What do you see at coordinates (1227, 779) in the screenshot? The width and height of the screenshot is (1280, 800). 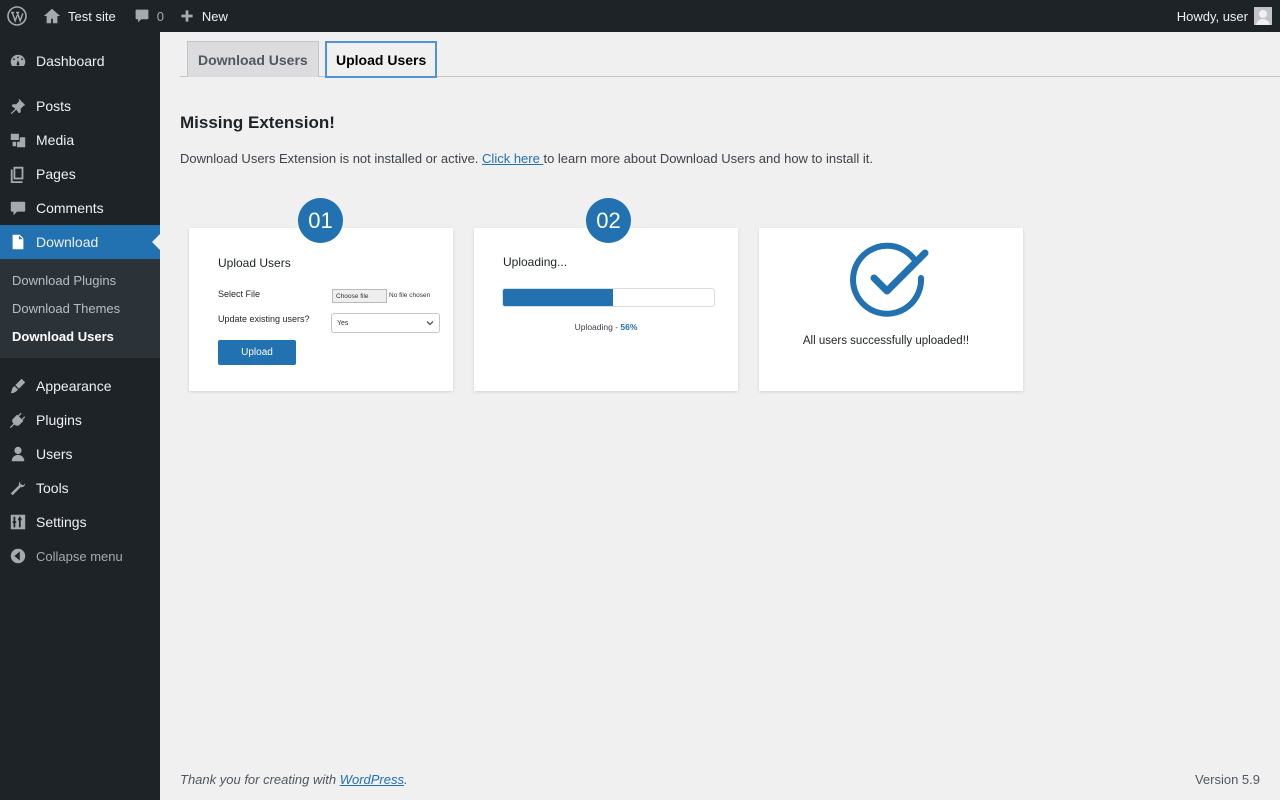 I see `footer-version: Version 5.9` at bounding box center [1227, 779].